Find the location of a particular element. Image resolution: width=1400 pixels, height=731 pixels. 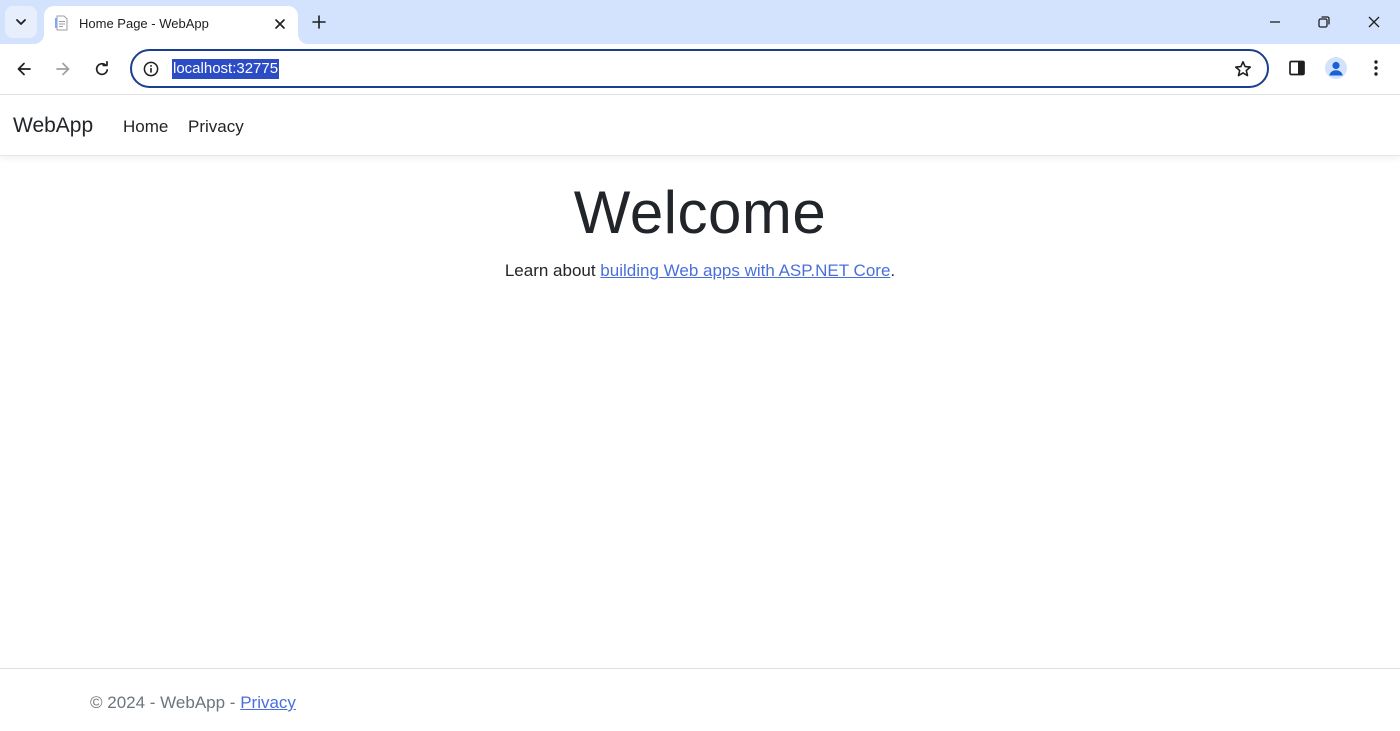

back-button is located at coordinates (24, 69).